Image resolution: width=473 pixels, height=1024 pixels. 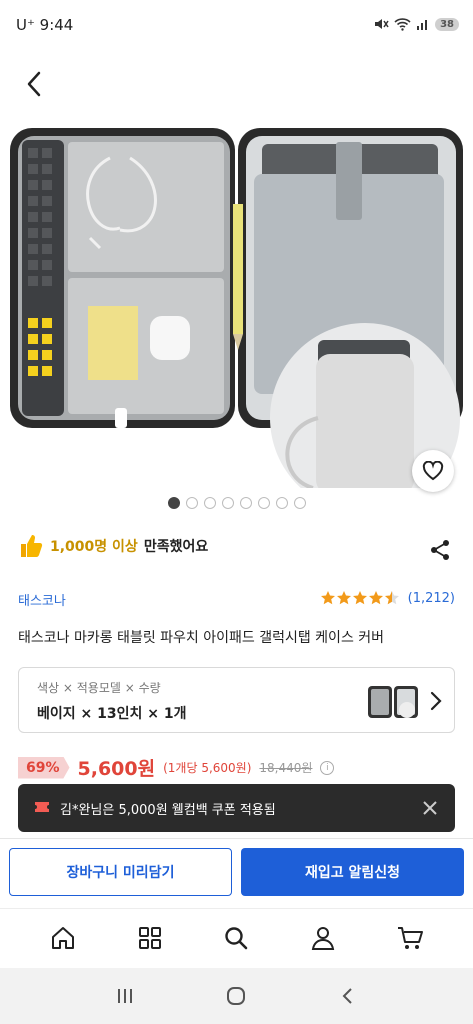 I want to click on share-button, so click(x=440, y=550).